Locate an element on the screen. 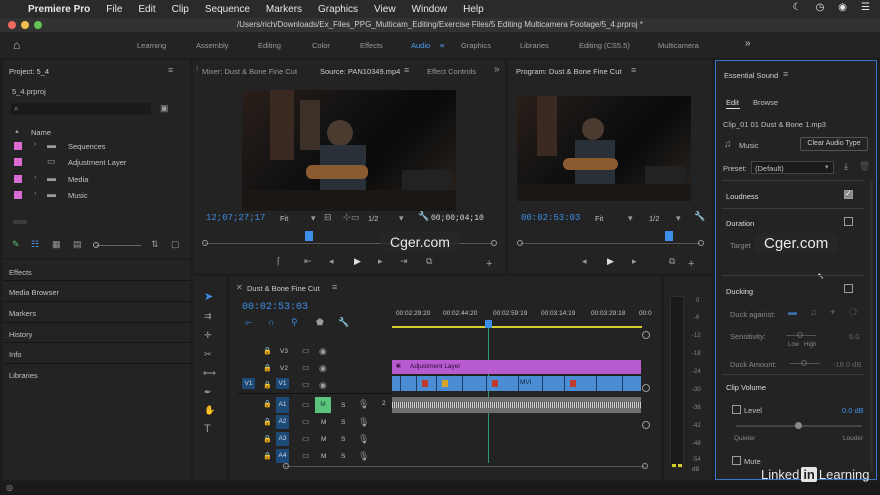 This screenshot has width=880, height=495. timeline-h-scroll is located at coordinates (465, 466).